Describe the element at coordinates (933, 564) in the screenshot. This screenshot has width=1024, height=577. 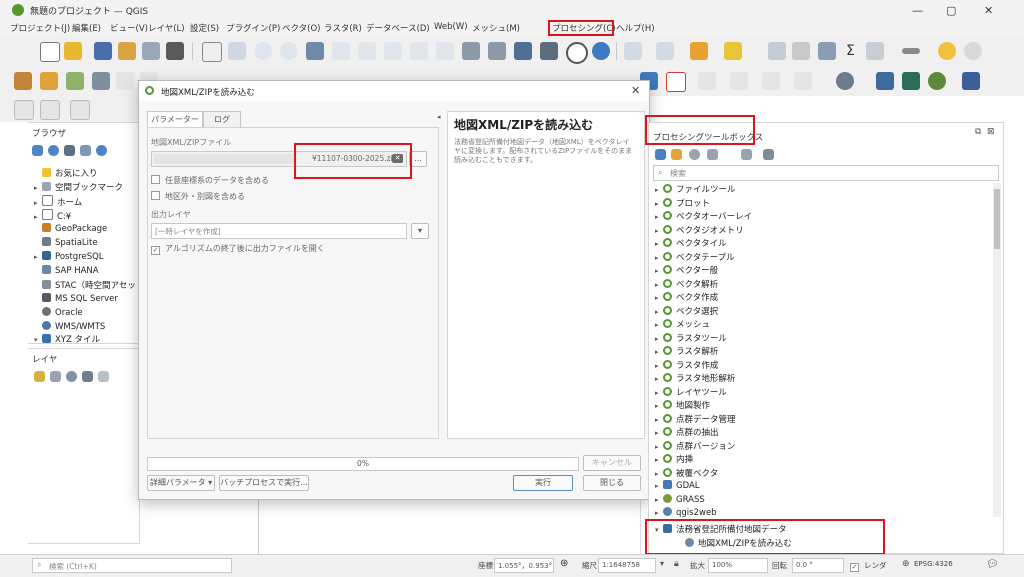
I see `crs-button: EPSG:4326` at that location.